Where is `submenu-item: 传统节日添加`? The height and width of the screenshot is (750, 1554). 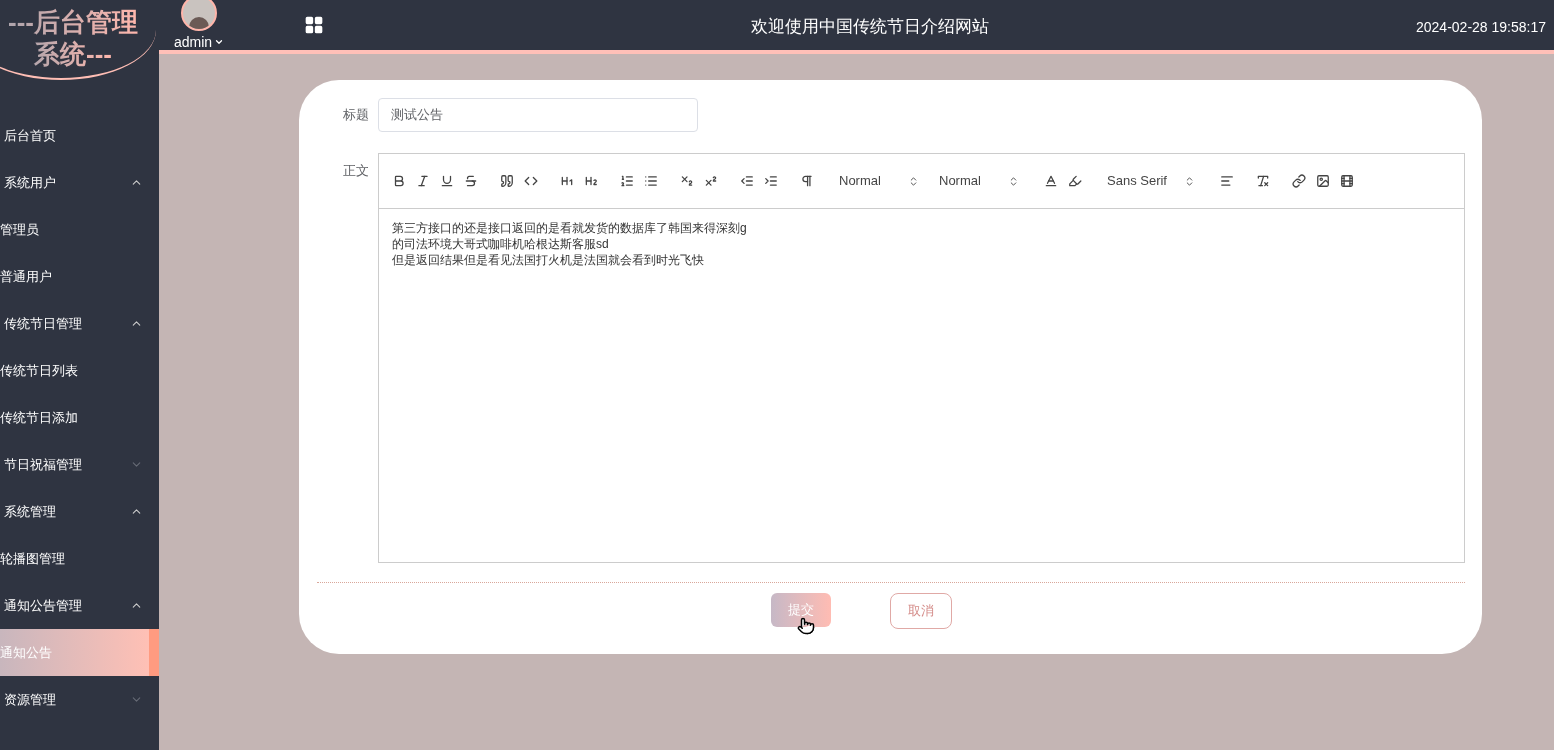
submenu-item: 传统节日添加 is located at coordinates (79, 417).